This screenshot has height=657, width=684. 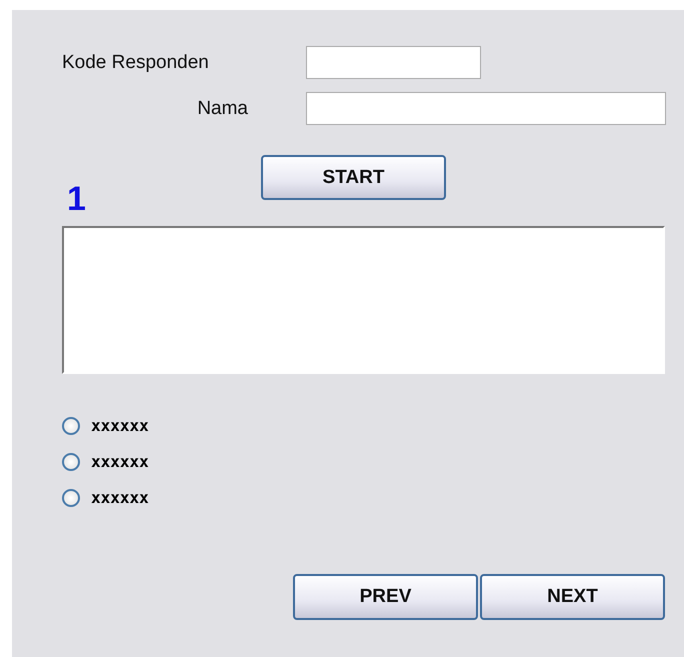 What do you see at coordinates (135, 63) in the screenshot?
I see `field-label: Kode Responden` at bounding box center [135, 63].